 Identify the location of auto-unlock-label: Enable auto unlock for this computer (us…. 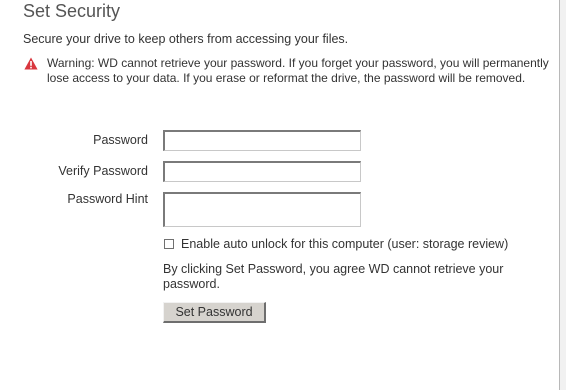
(344, 244).